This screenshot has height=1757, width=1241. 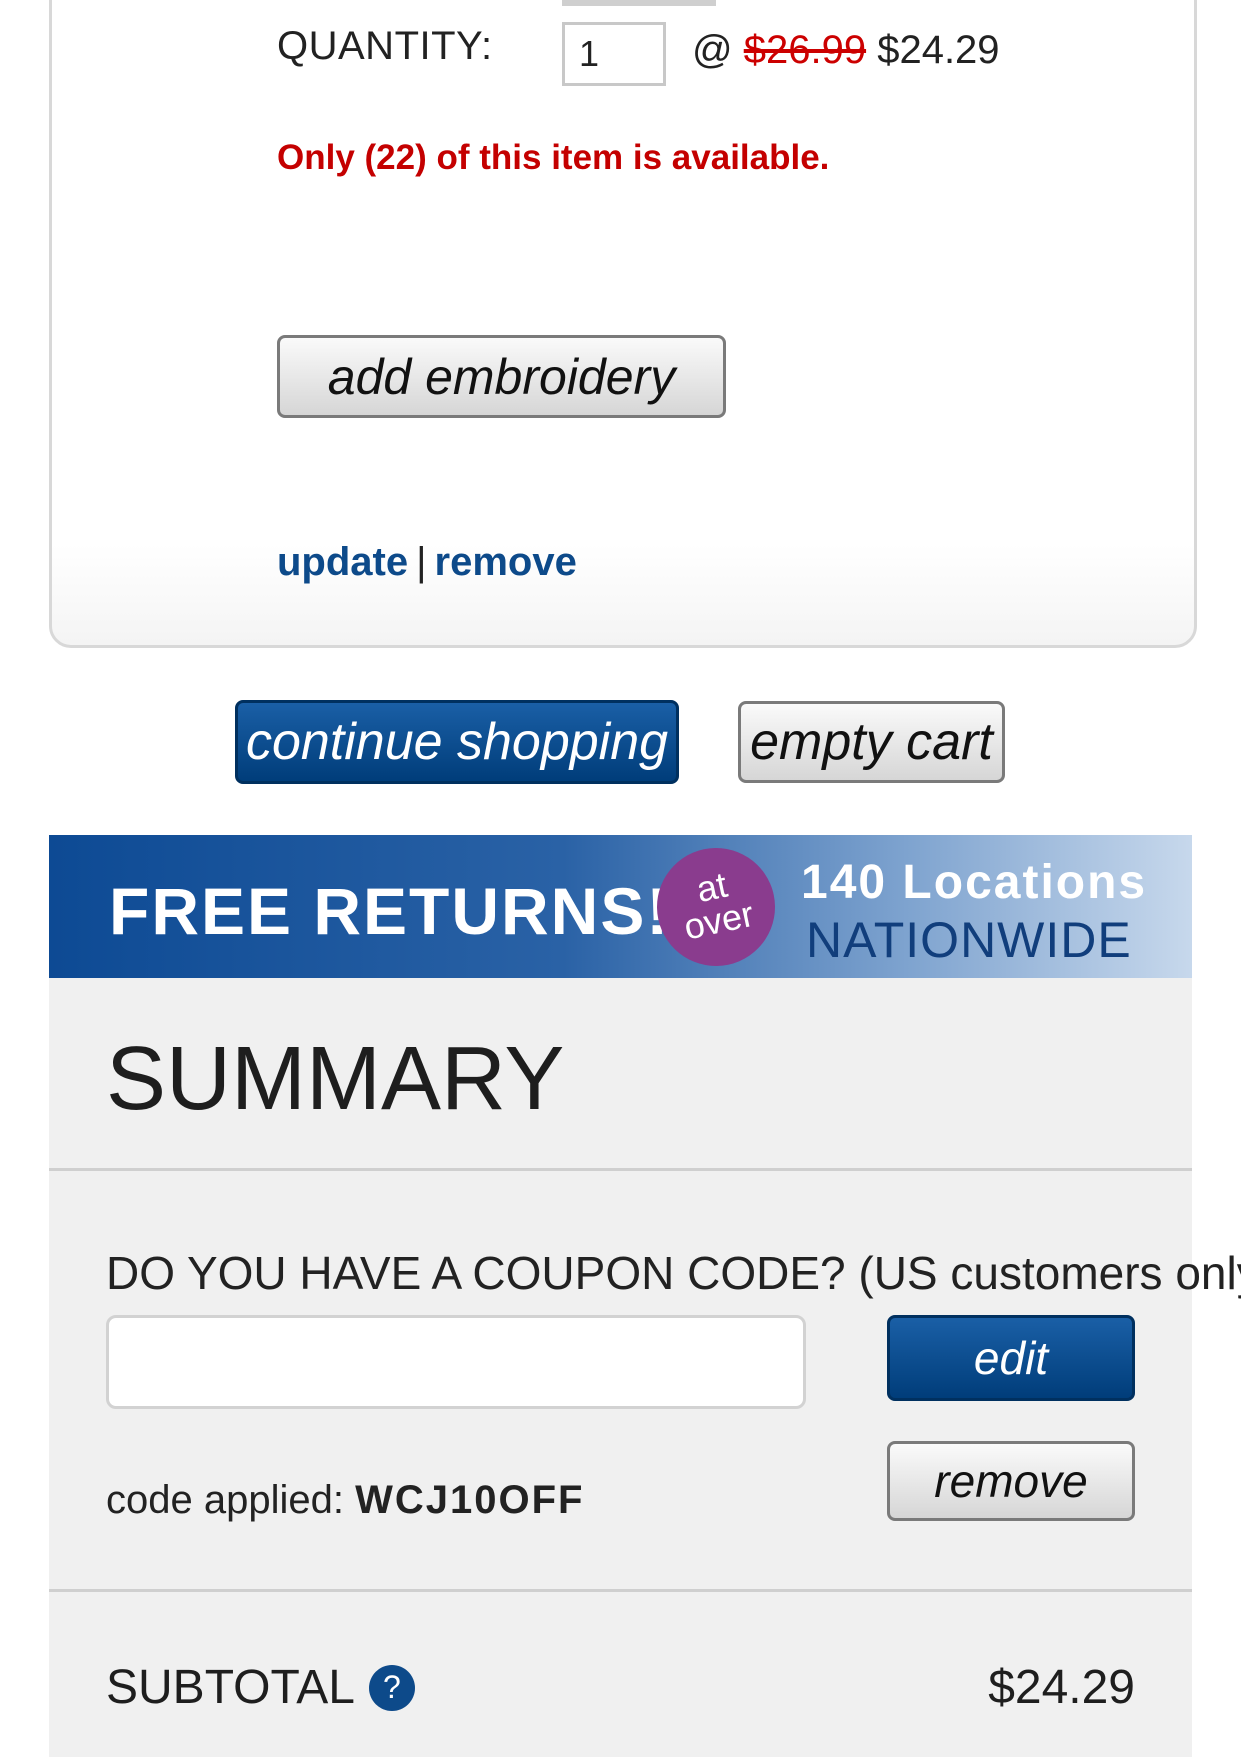 I want to click on banner-locations: 140 Locations, so click(x=974, y=882).